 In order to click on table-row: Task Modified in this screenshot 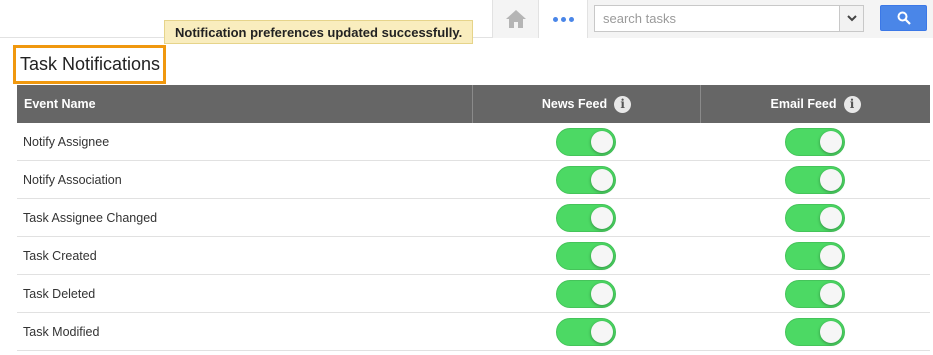, I will do `click(473, 332)`.